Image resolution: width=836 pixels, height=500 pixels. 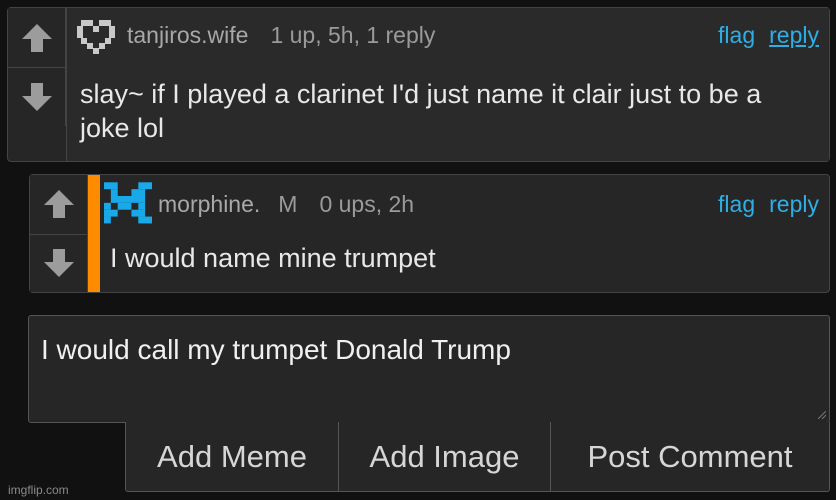 I want to click on composer-button-bar: Add Meme Add Image Post Comment, so click(x=477, y=457).